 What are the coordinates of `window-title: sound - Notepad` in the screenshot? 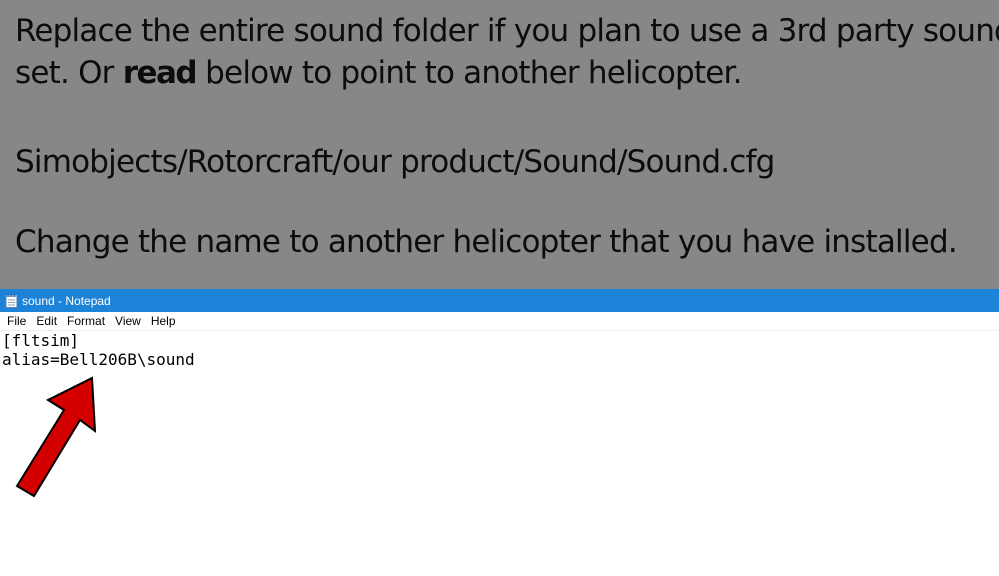 It's located at (66, 300).